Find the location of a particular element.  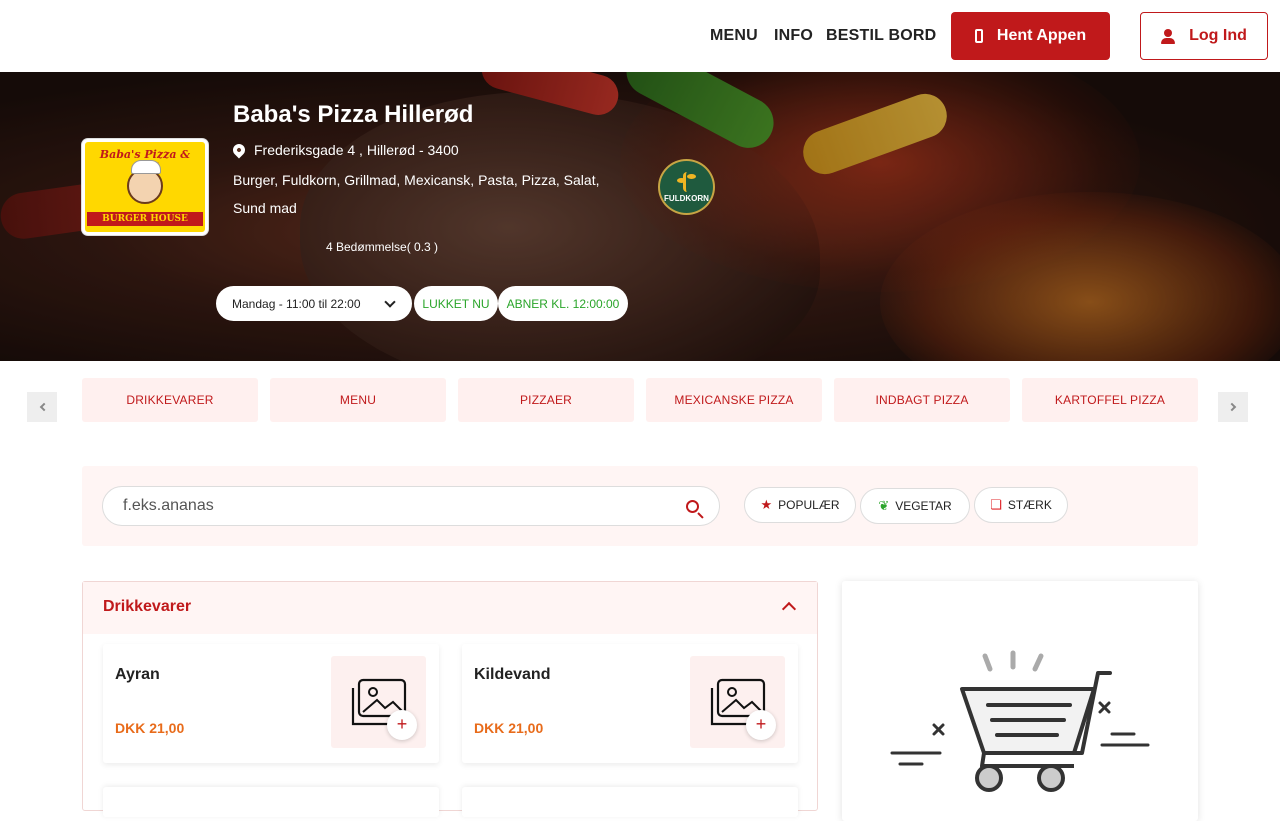

user-icon is located at coordinates (1168, 36).